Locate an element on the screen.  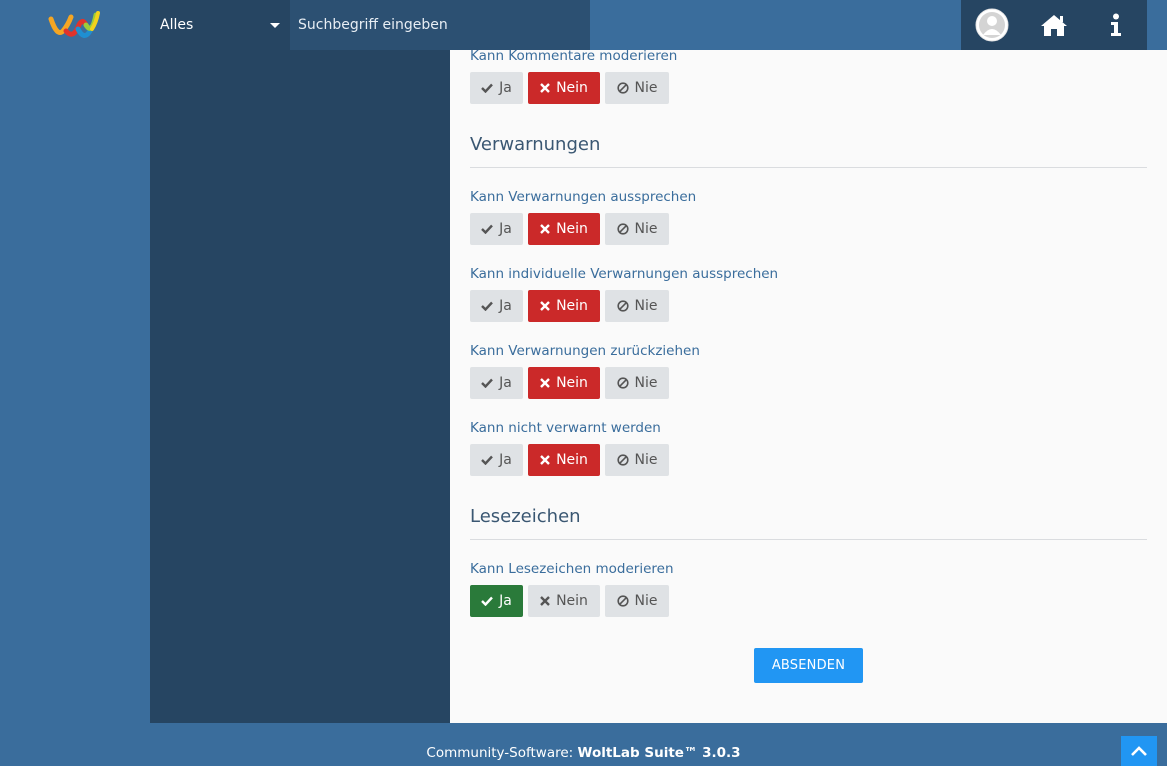
user-avatar-icon is located at coordinates (992, 25).